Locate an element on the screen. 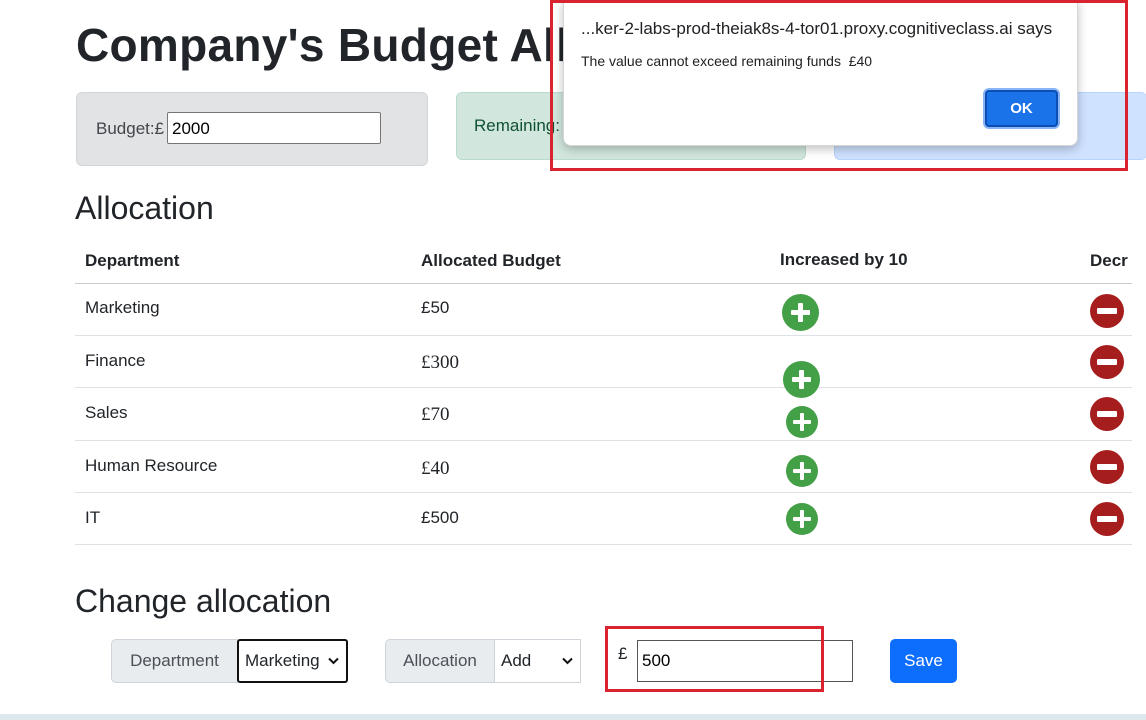 This screenshot has height=720, width=1146. allocation-heading: Allocation is located at coordinates (144, 208).